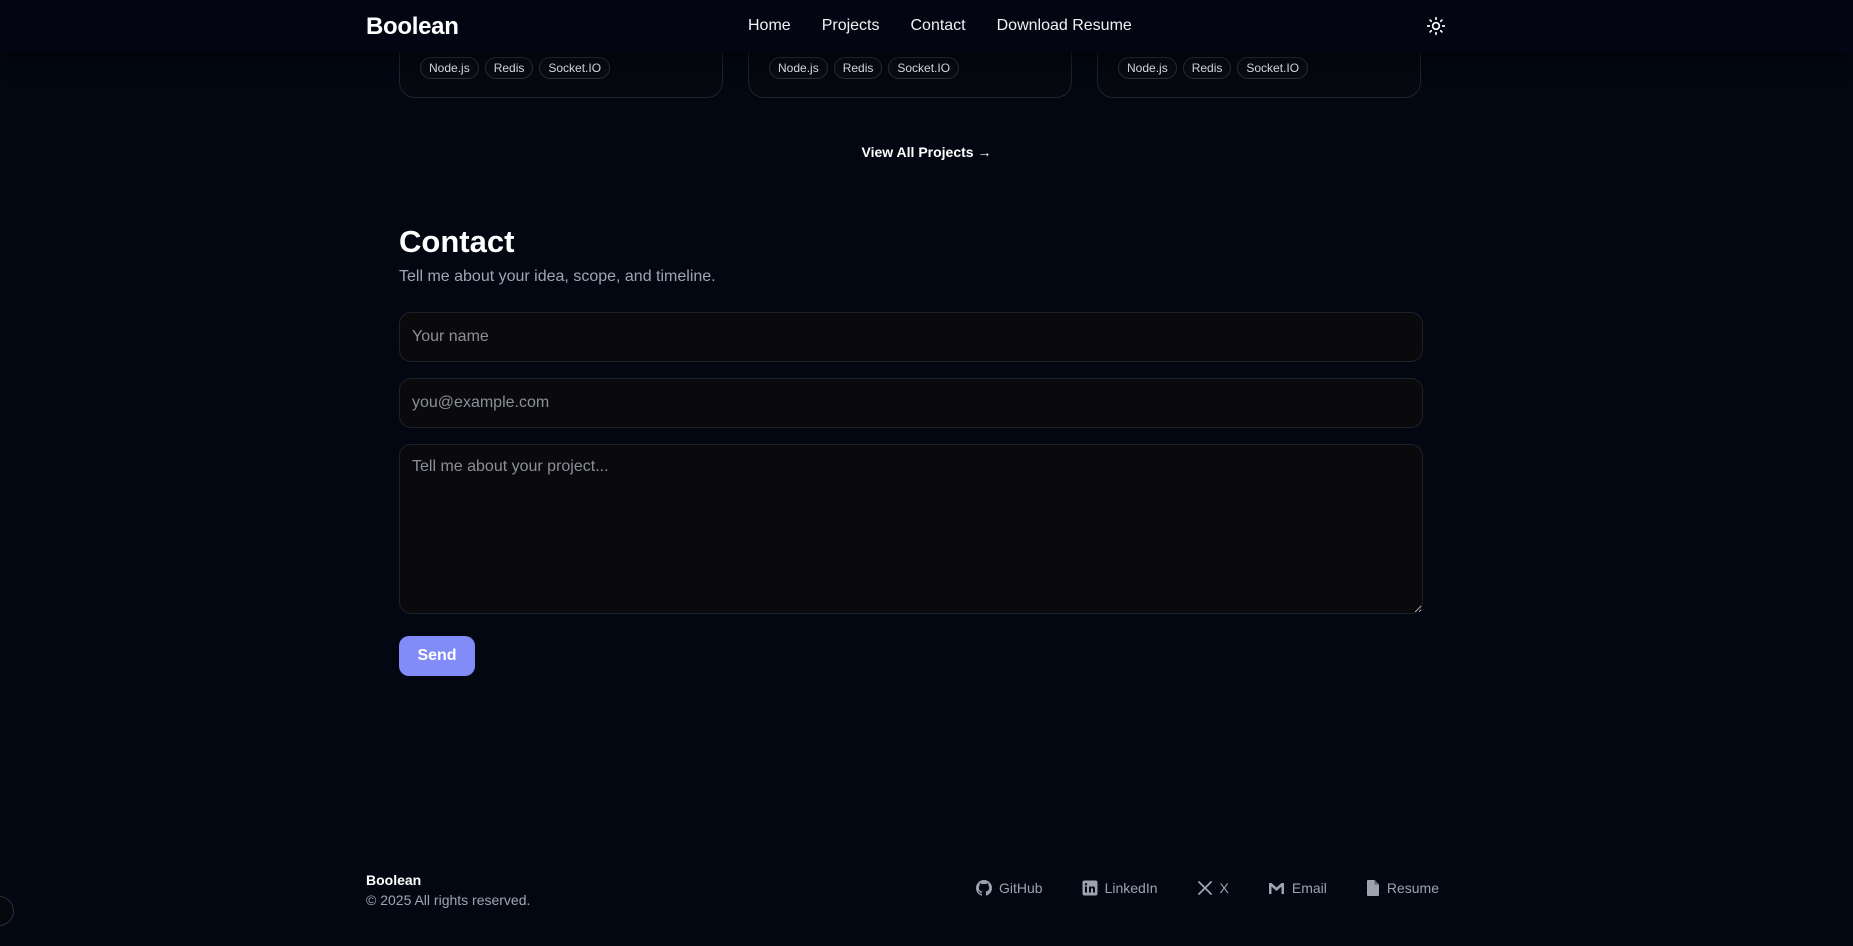 The width and height of the screenshot is (1853, 946). What do you see at coordinates (1309, 888) in the screenshot?
I see `footer-link-label: Email` at bounding box center [1309, 888].